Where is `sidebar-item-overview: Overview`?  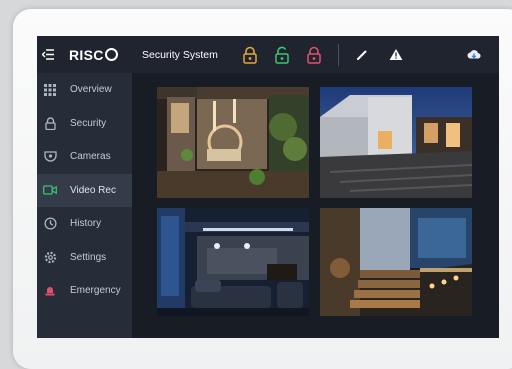 sidebar-item-overview: Overview is located at coordinates (84, 90).